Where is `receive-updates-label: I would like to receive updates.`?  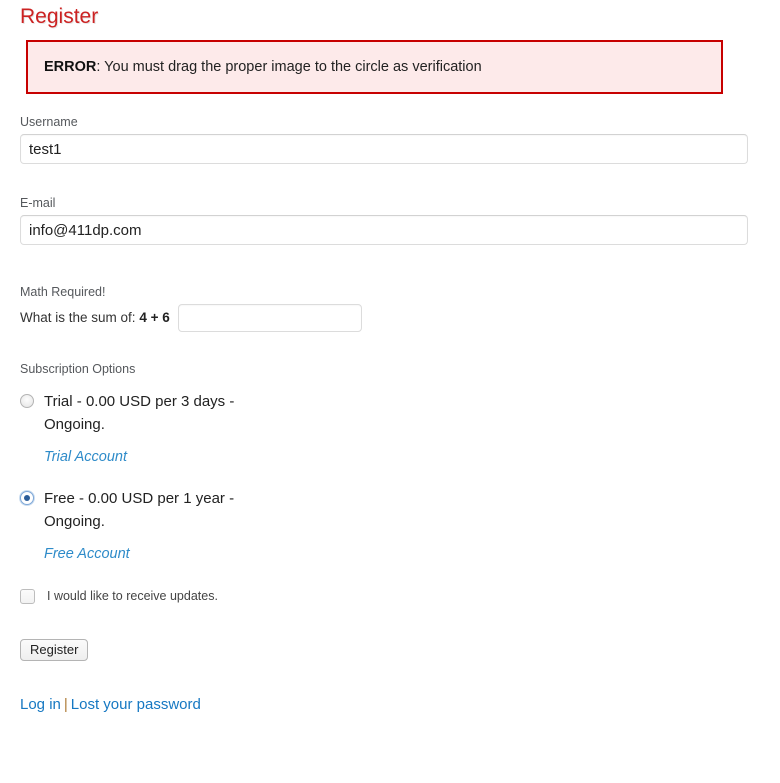 receive-updates-label: I would like to receive updates. is located at coordinates (132, 596).